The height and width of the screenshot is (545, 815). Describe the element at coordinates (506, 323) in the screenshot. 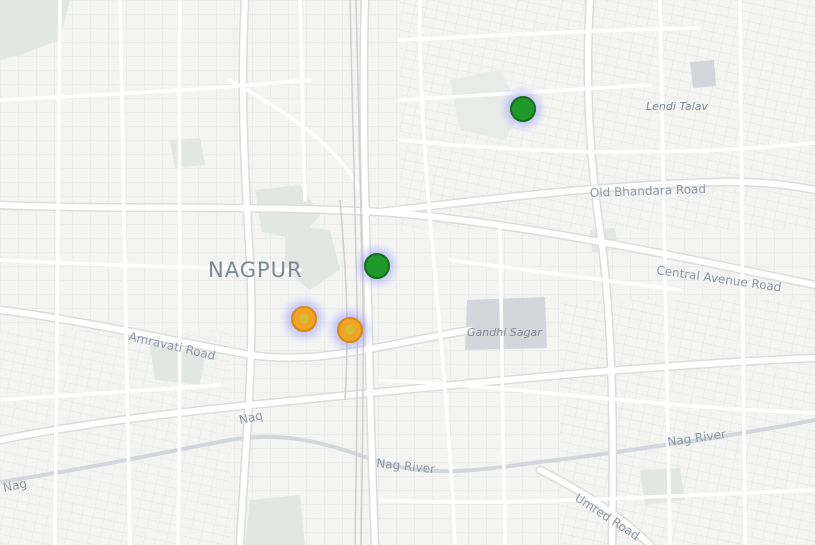

I see `gandhi-sagar-lake` at that location.